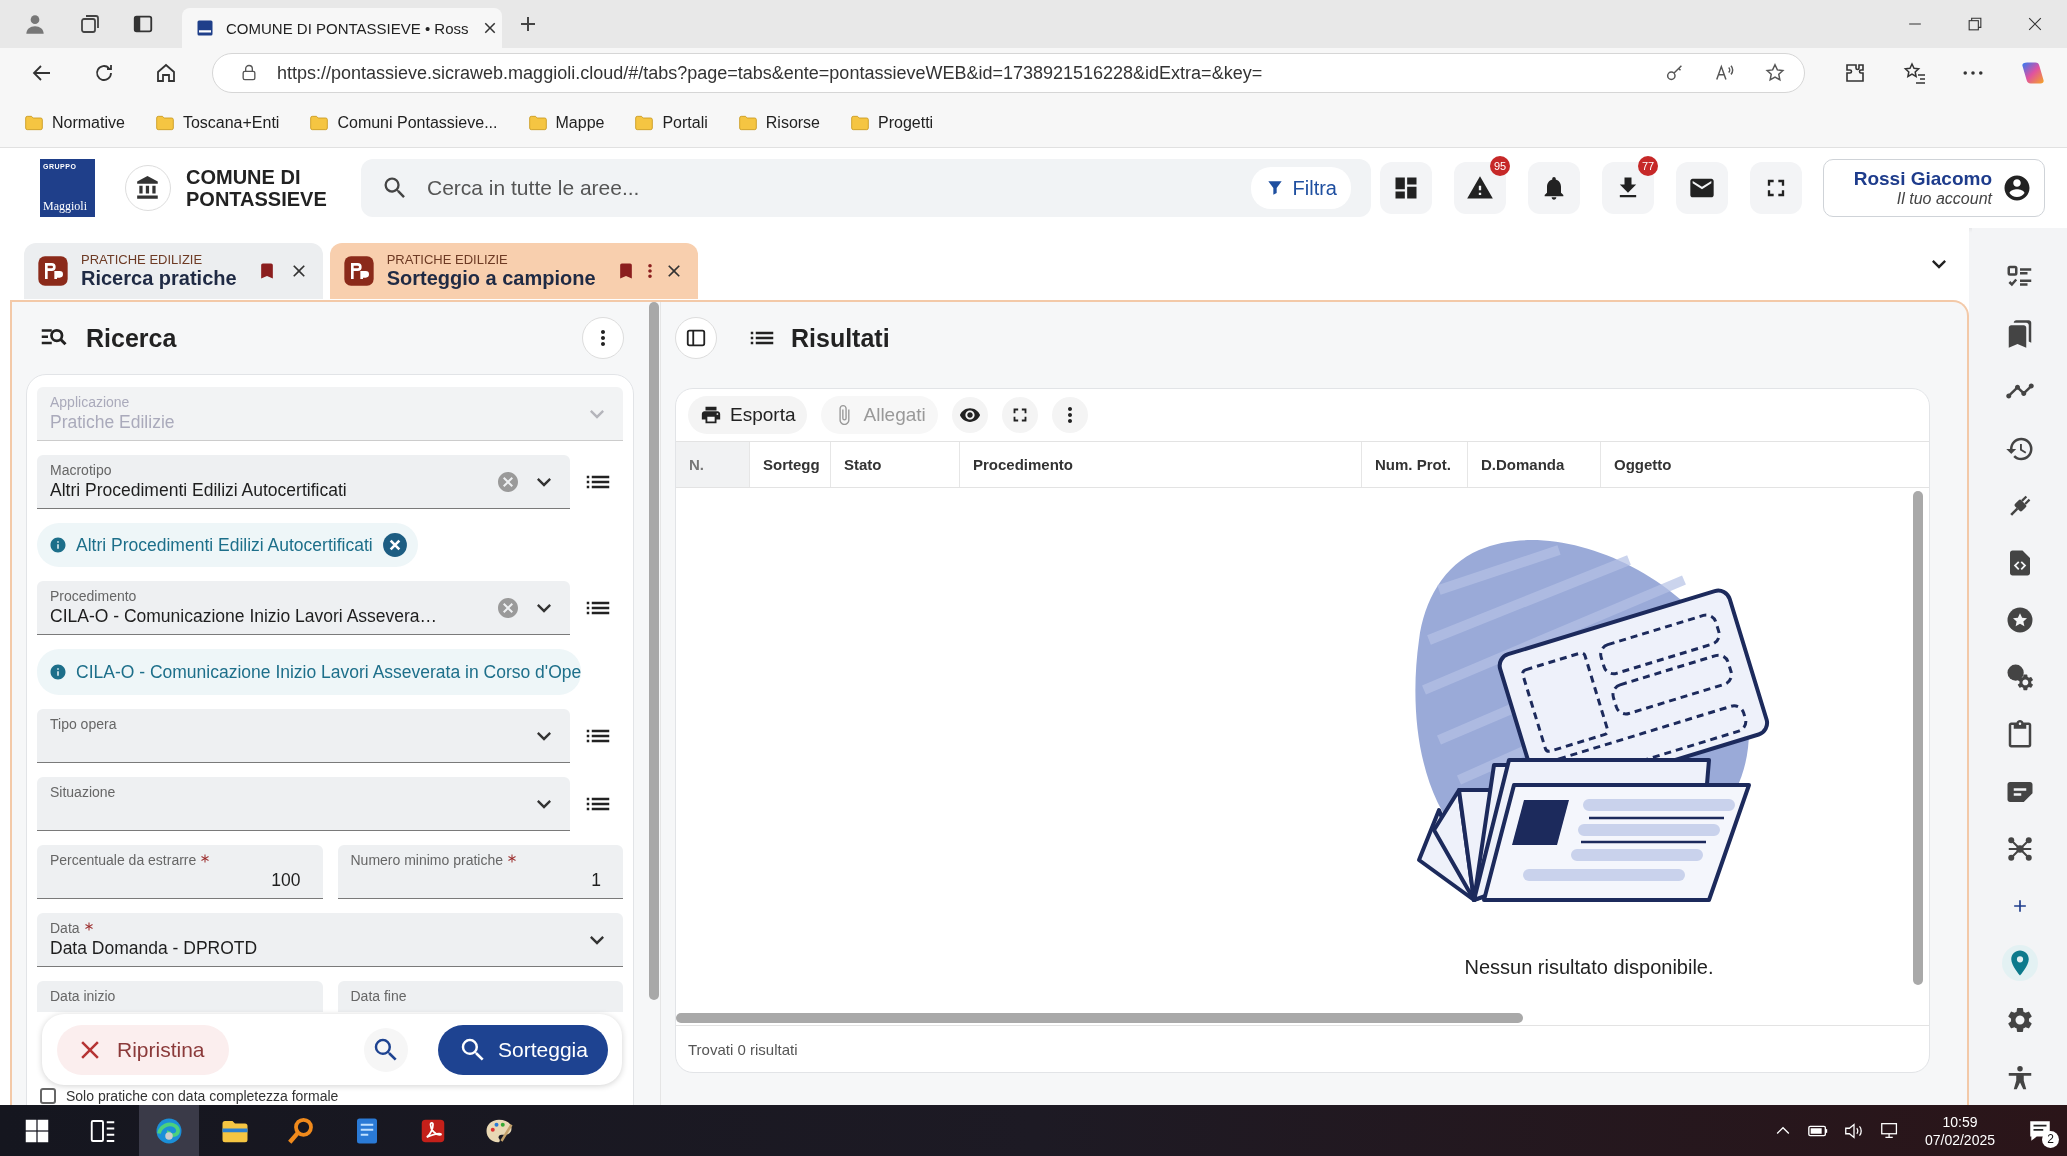  Describe the element at coordinates (1775, 73) in the screenshot. I see `star-icon` at that location.